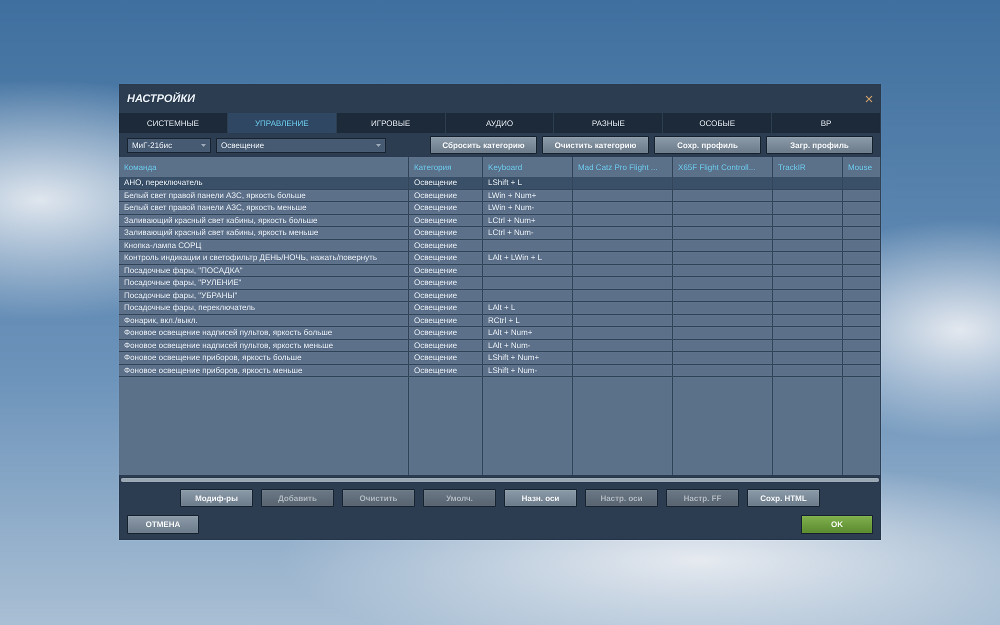 The image size is (1000, 625). I want to click on command-cell: Заливающий красный свет кабины, яркость больше, so click(221, 220).